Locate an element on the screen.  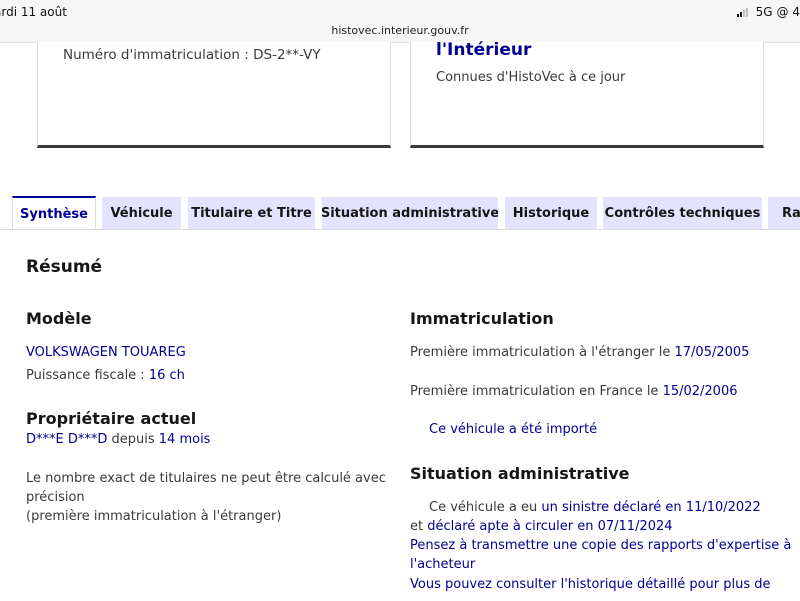
network-type: 5G is located at coordinates (764, 12).